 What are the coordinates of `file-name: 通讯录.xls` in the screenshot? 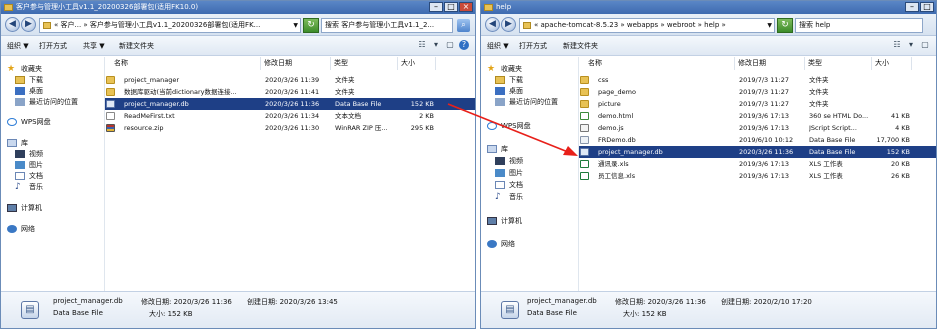 It's located at (613, 164).